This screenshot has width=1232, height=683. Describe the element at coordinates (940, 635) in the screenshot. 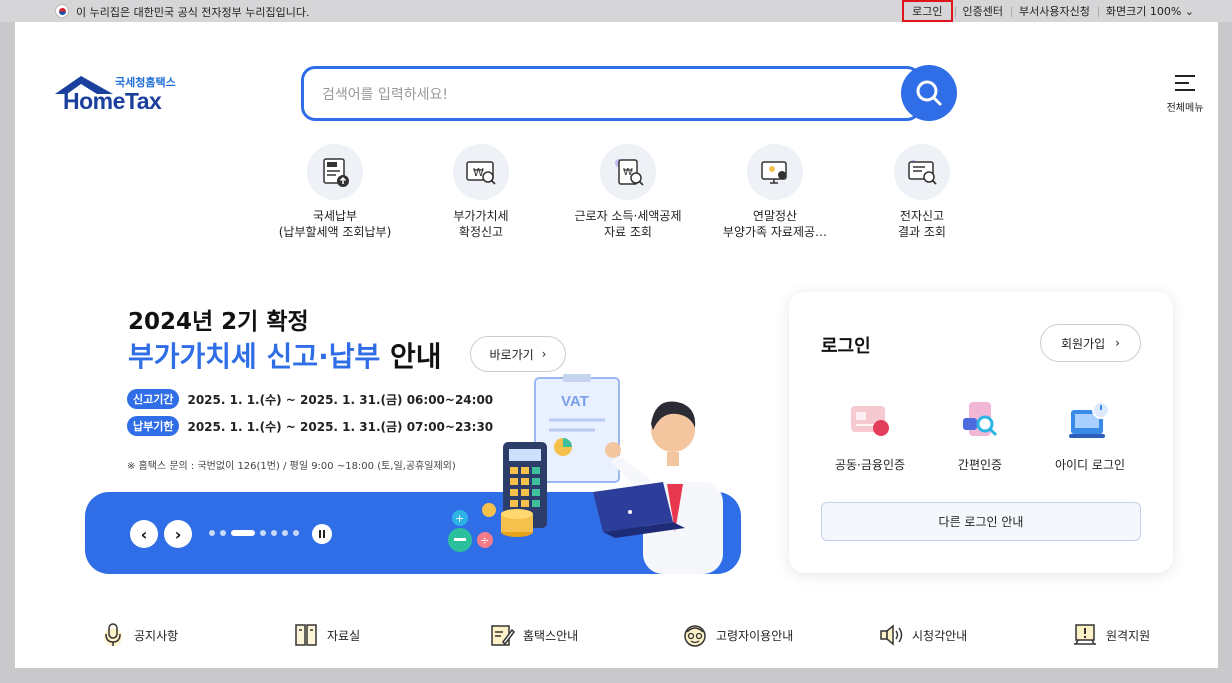

I see `bottom-link-label: 시청각안내` at that location.